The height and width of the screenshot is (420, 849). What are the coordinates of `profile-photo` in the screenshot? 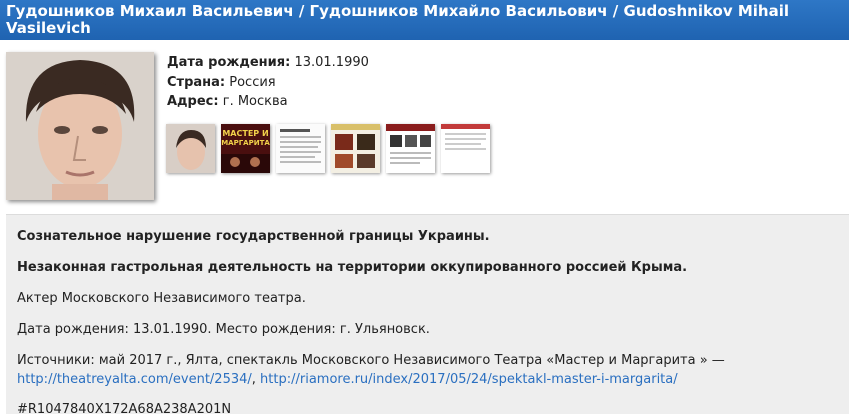 It's located at (80, 126).